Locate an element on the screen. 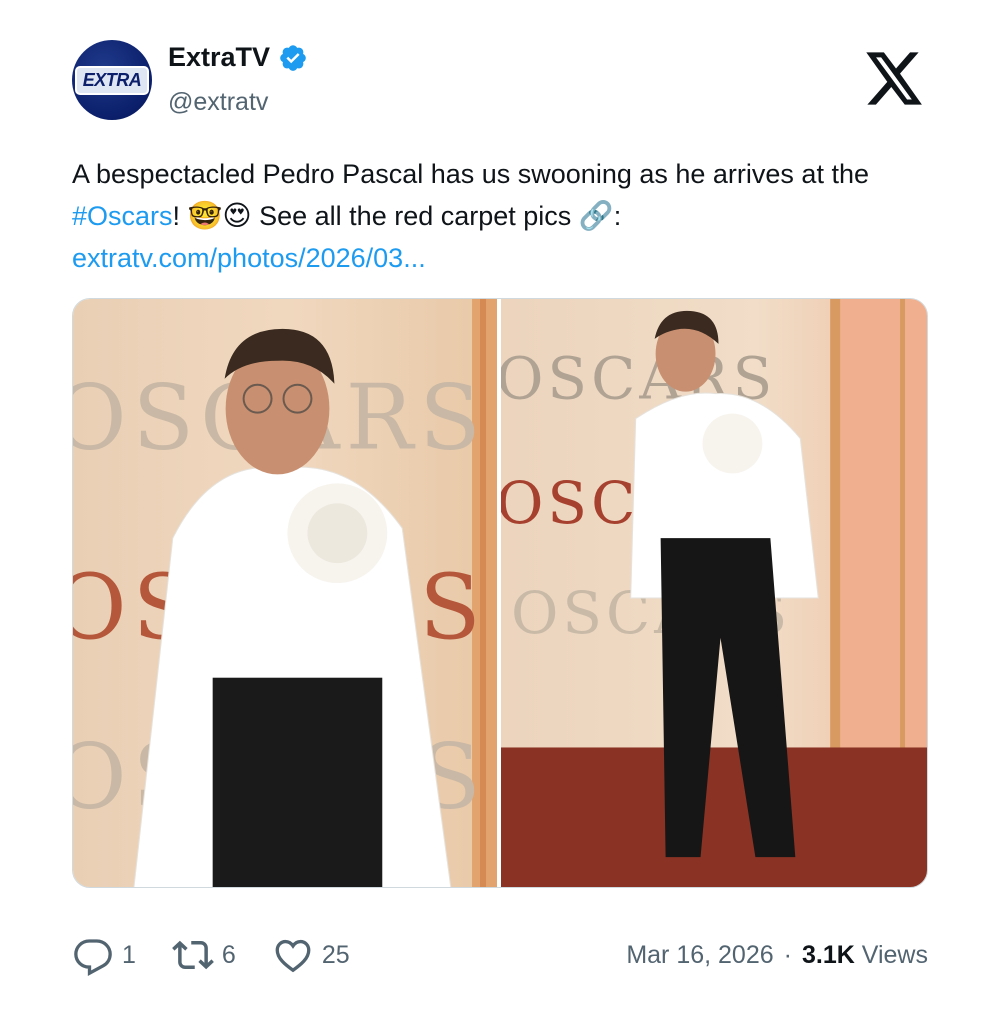 The image size is (1000, 1009). author-name-row: ExtraTV is located at coordinates (238, 57).